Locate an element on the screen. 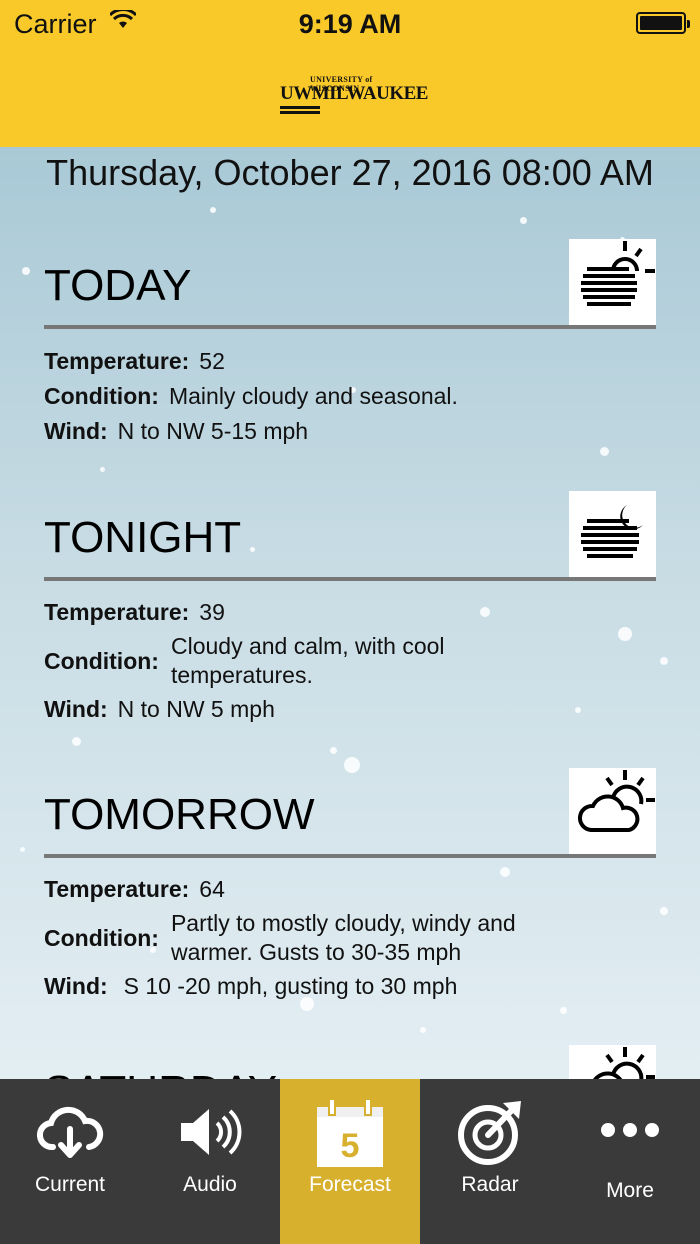  temperature-row: Temperature: 64 is located at coordinates (134, 889).